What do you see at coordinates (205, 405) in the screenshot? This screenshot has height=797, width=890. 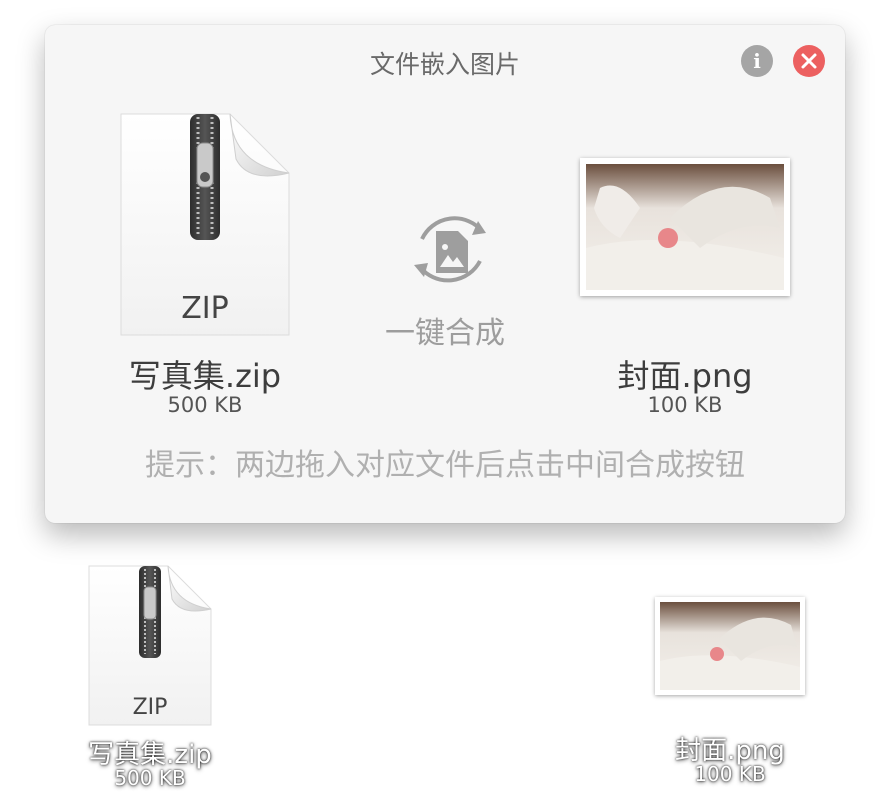 I see `zip-file-size: 500 KB` at bounding box center [205, 405].